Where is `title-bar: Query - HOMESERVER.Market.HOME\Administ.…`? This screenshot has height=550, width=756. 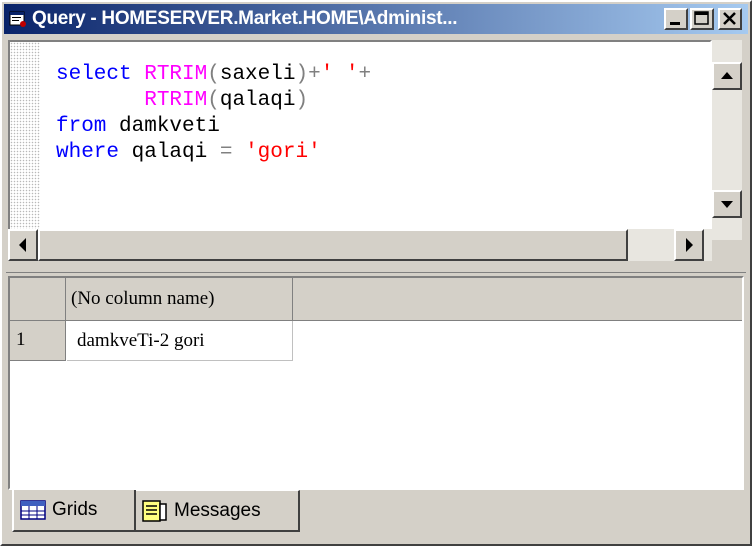
title-bar: Query - HOMESERVER.Market.HOME\Administ.… is located at coordinates (376, 19).